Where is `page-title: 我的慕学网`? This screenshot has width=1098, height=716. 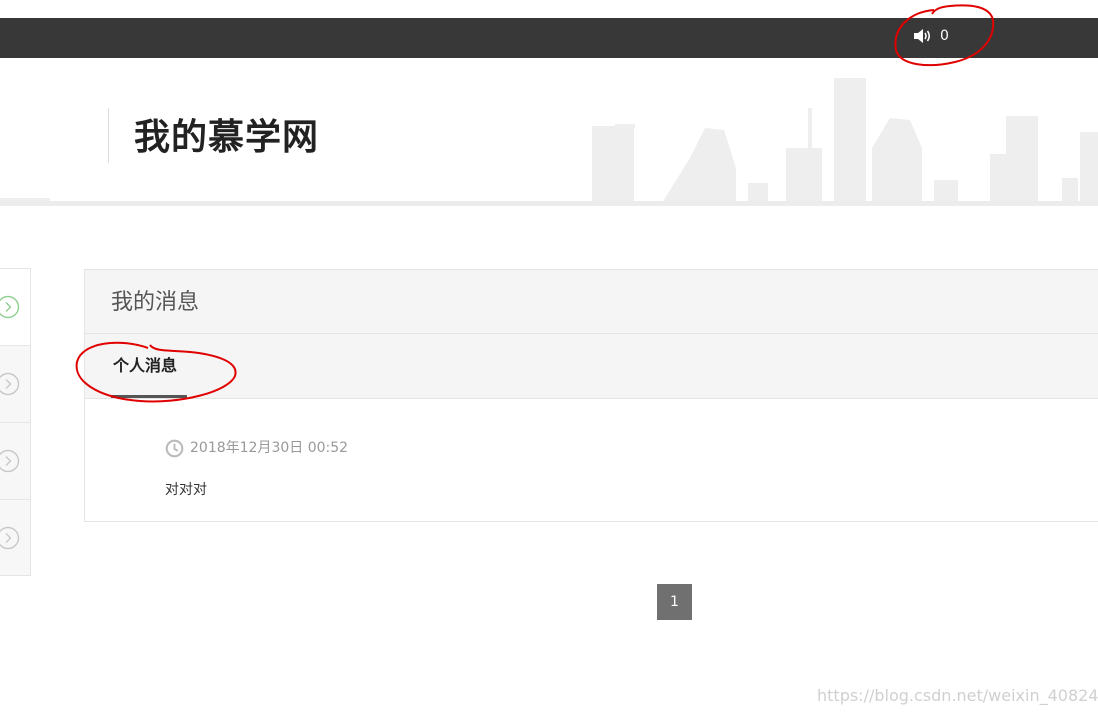
page-title: 我的慕学网 is located at coordinates (227, 137).